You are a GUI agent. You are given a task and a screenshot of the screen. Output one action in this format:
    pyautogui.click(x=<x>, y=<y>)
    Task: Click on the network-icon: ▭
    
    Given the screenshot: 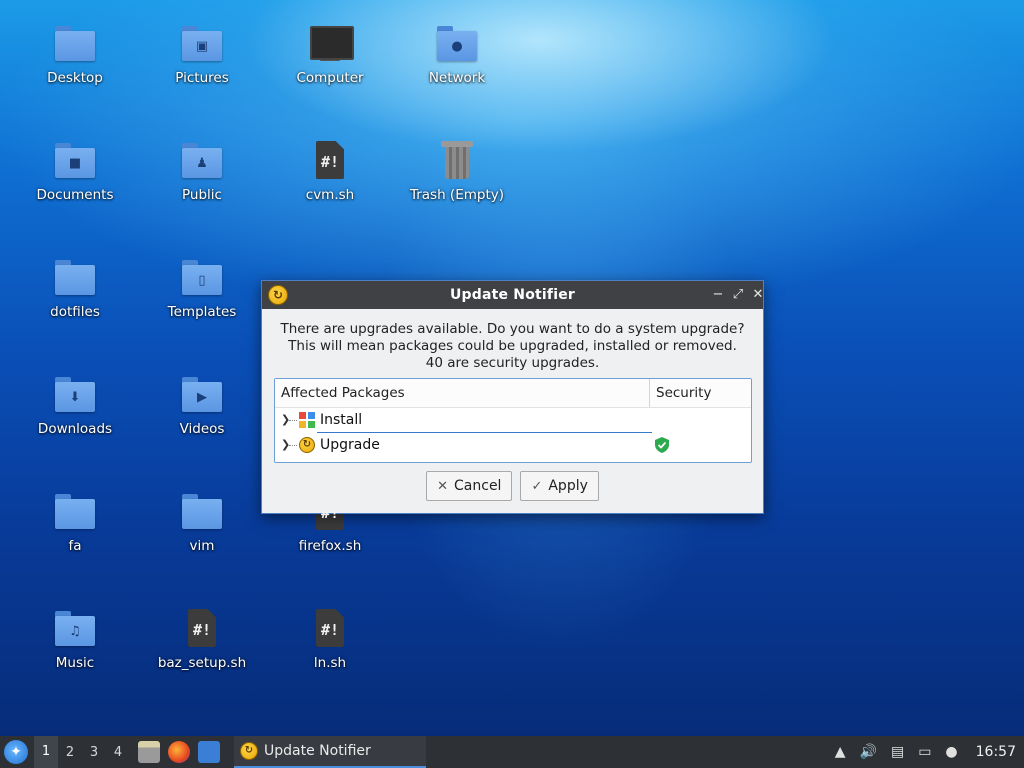 What is the action you would take?
    pyautogui.click(x=924, y=752)
    